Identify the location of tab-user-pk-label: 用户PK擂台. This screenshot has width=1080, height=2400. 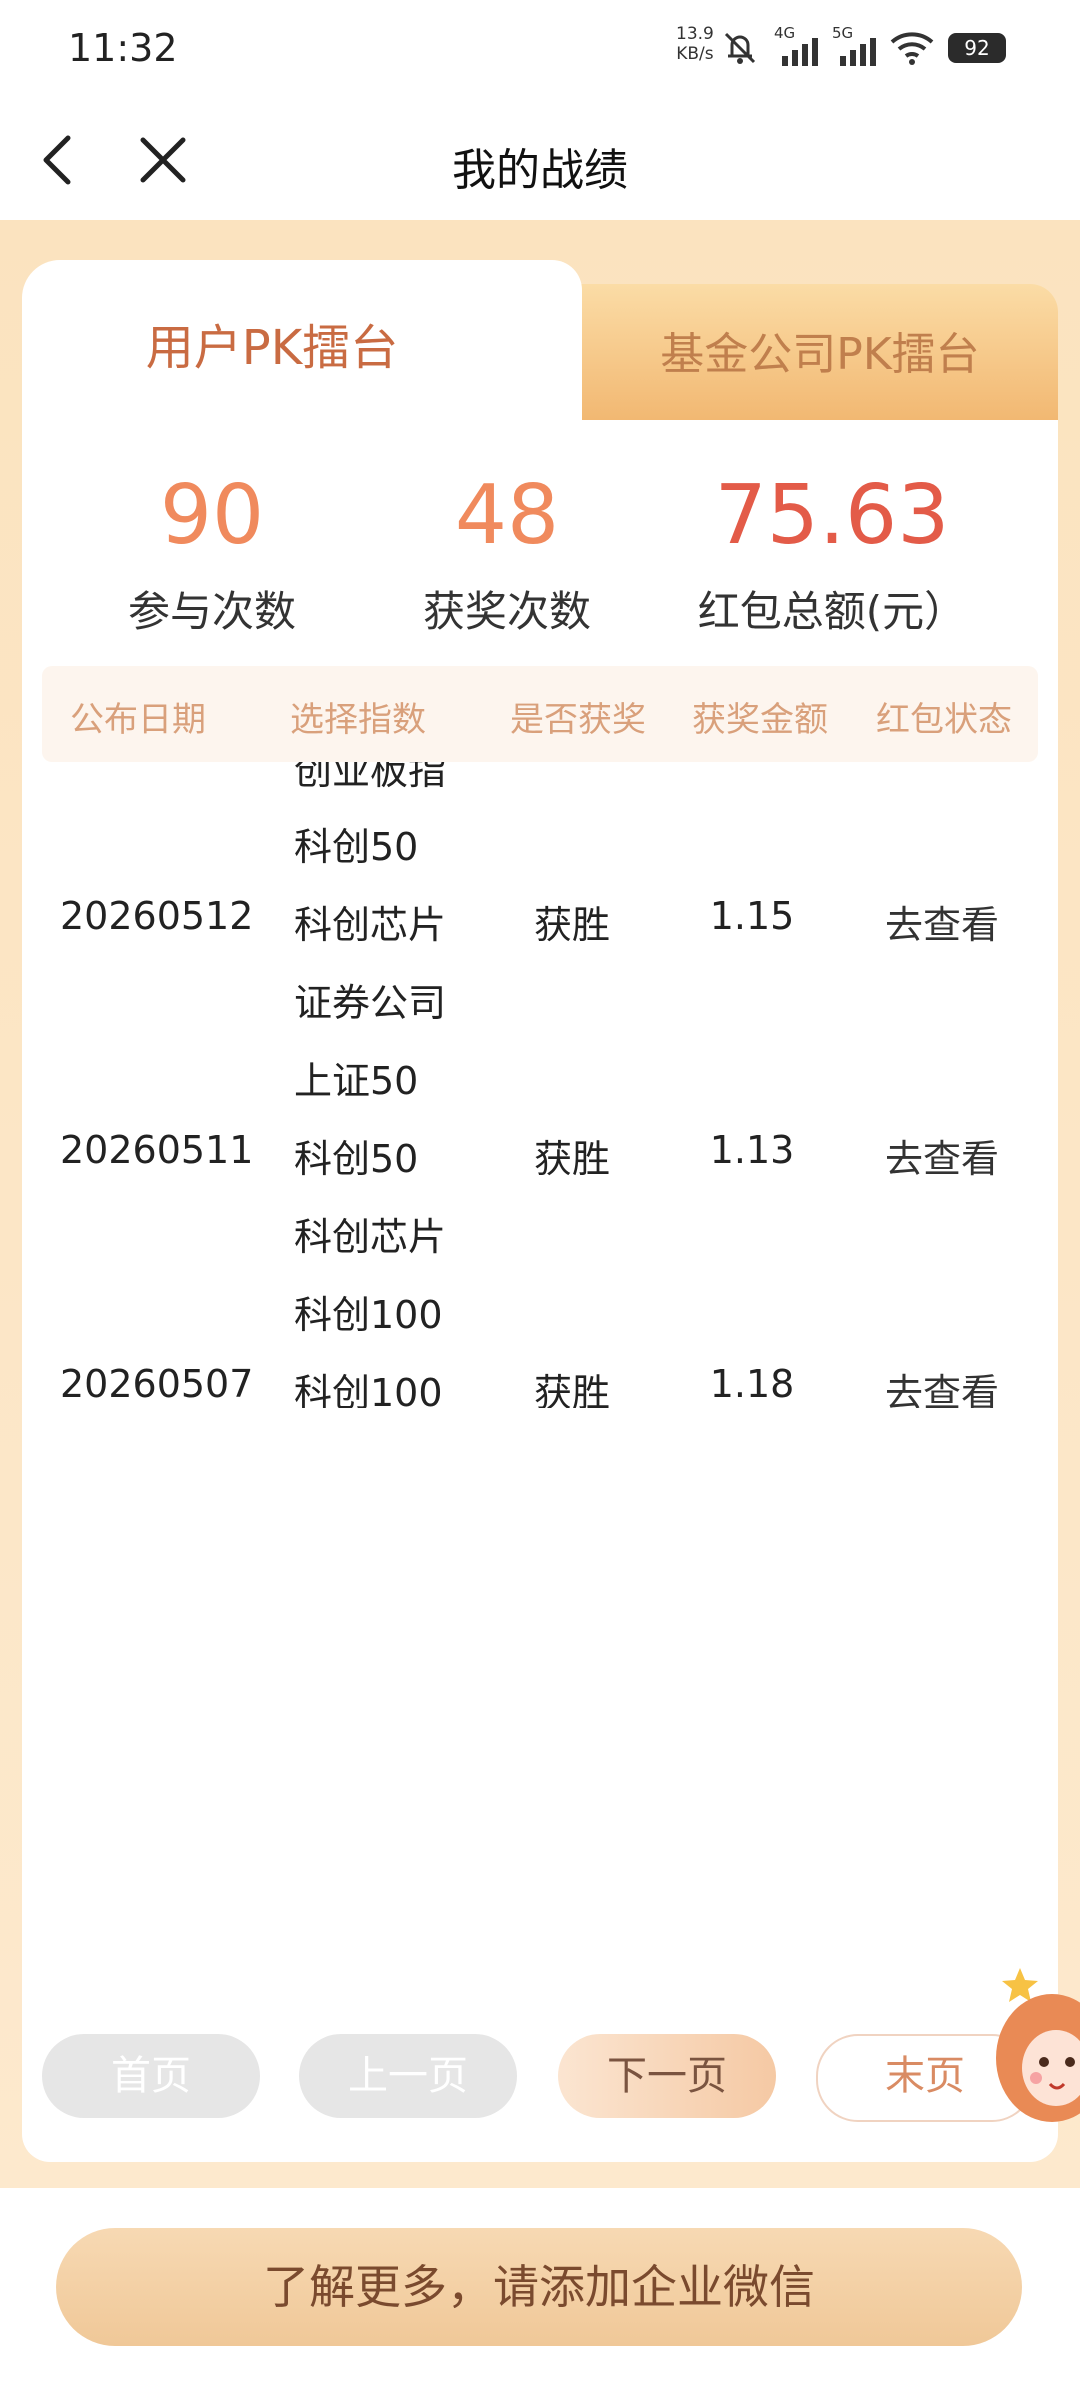
(272, 348).